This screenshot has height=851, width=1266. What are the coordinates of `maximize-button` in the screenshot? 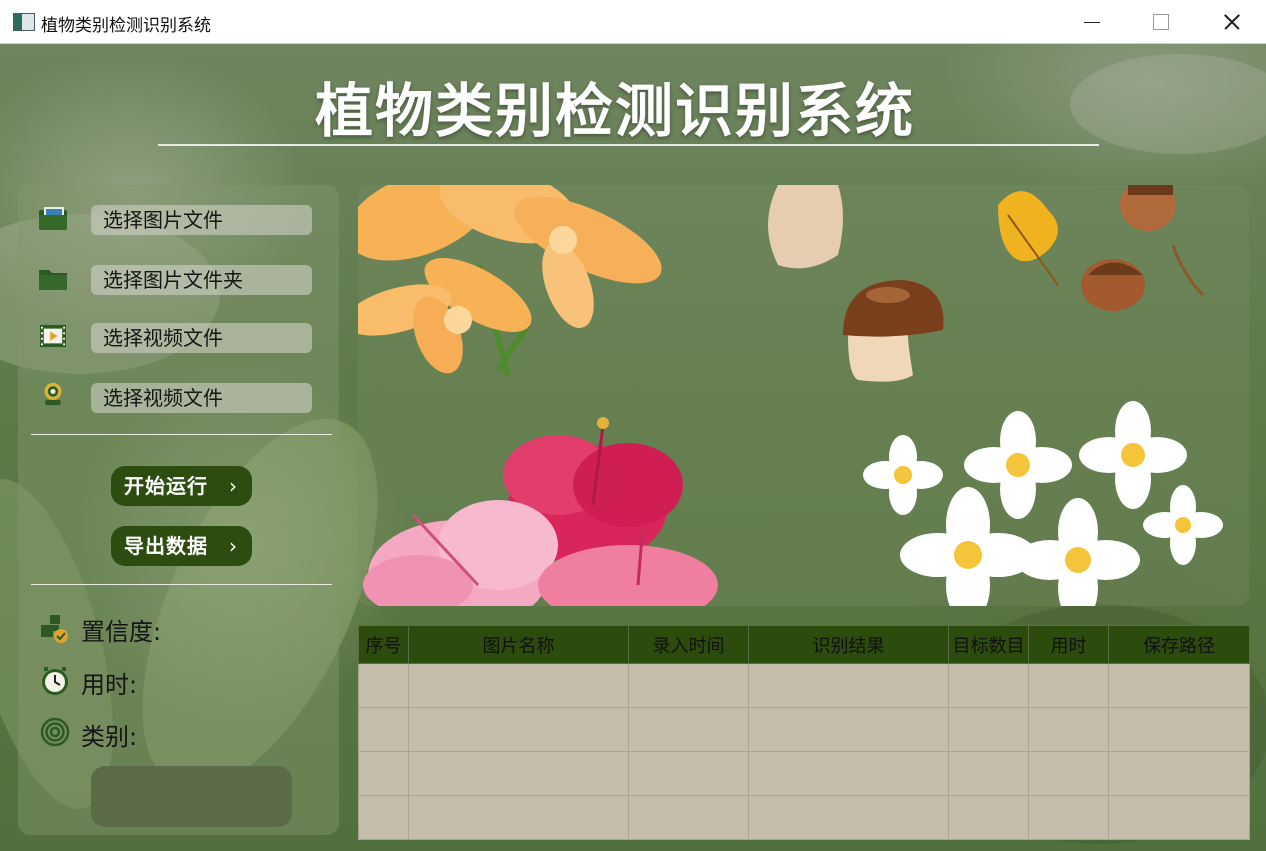 It's located at (1160, 22).